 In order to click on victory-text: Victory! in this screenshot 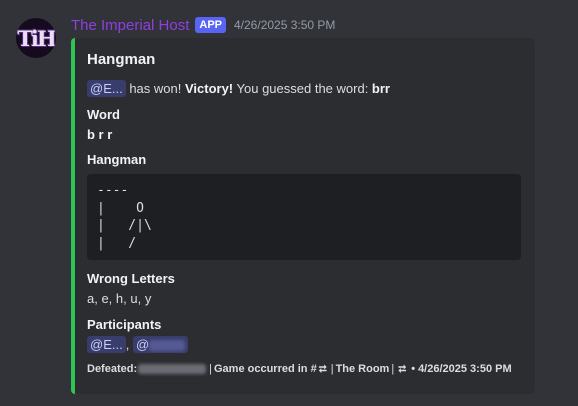, I will do `click(209, 88)`.